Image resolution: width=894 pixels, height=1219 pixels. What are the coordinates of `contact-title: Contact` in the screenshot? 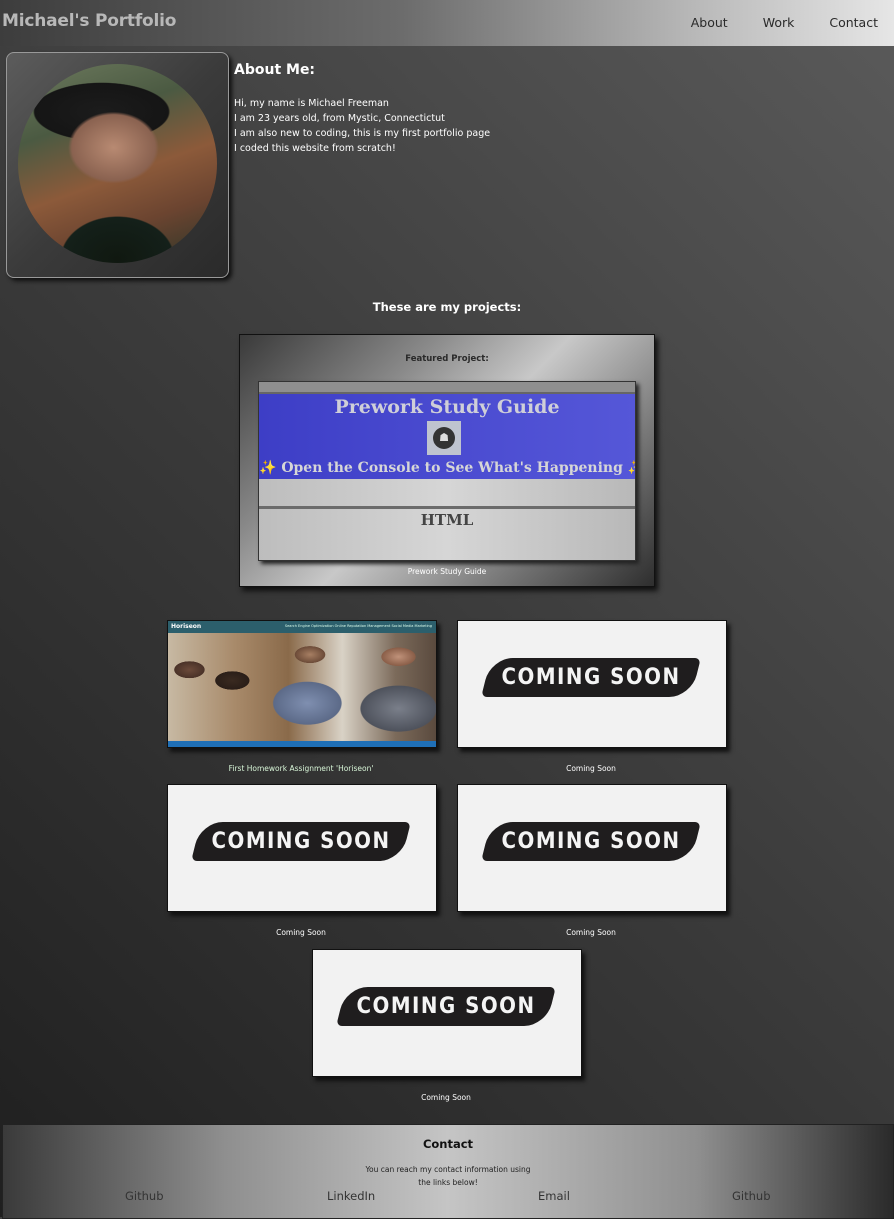 It's located at (448, 1144).